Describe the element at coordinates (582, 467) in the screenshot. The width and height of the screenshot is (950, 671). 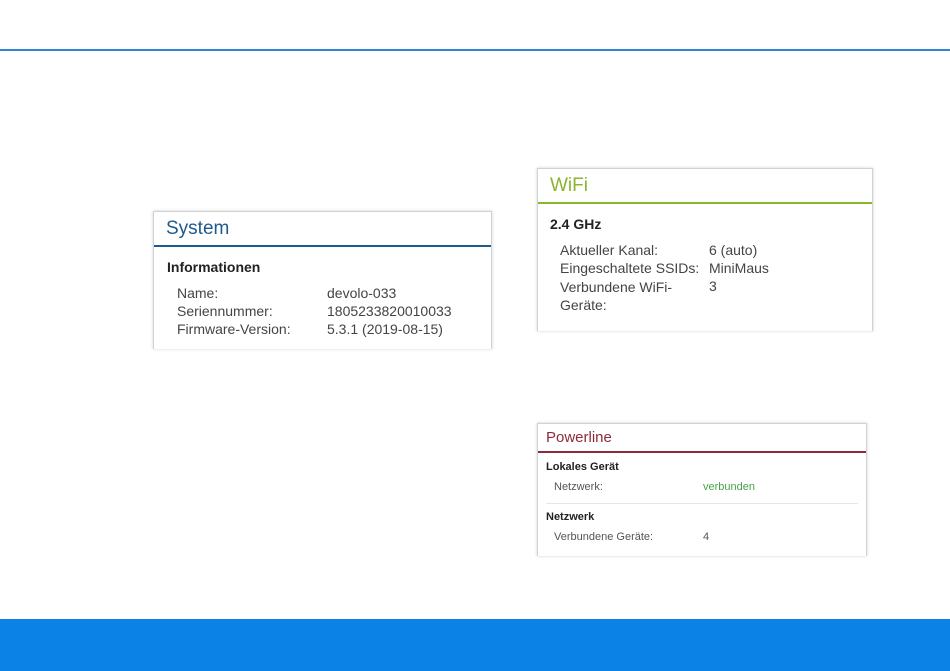
I see `powerline-local-heading: Lokales Gerät` at that location.